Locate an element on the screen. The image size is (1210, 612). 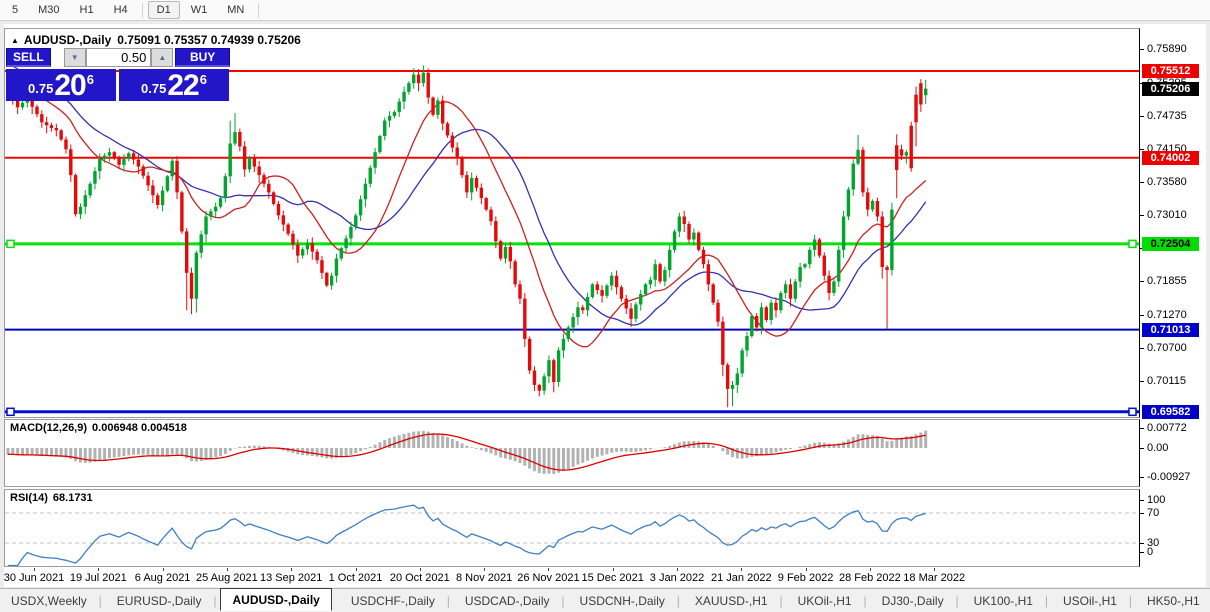
tab-usdx-weekly: USDX,Weekly is located at coordinates (51, 601).